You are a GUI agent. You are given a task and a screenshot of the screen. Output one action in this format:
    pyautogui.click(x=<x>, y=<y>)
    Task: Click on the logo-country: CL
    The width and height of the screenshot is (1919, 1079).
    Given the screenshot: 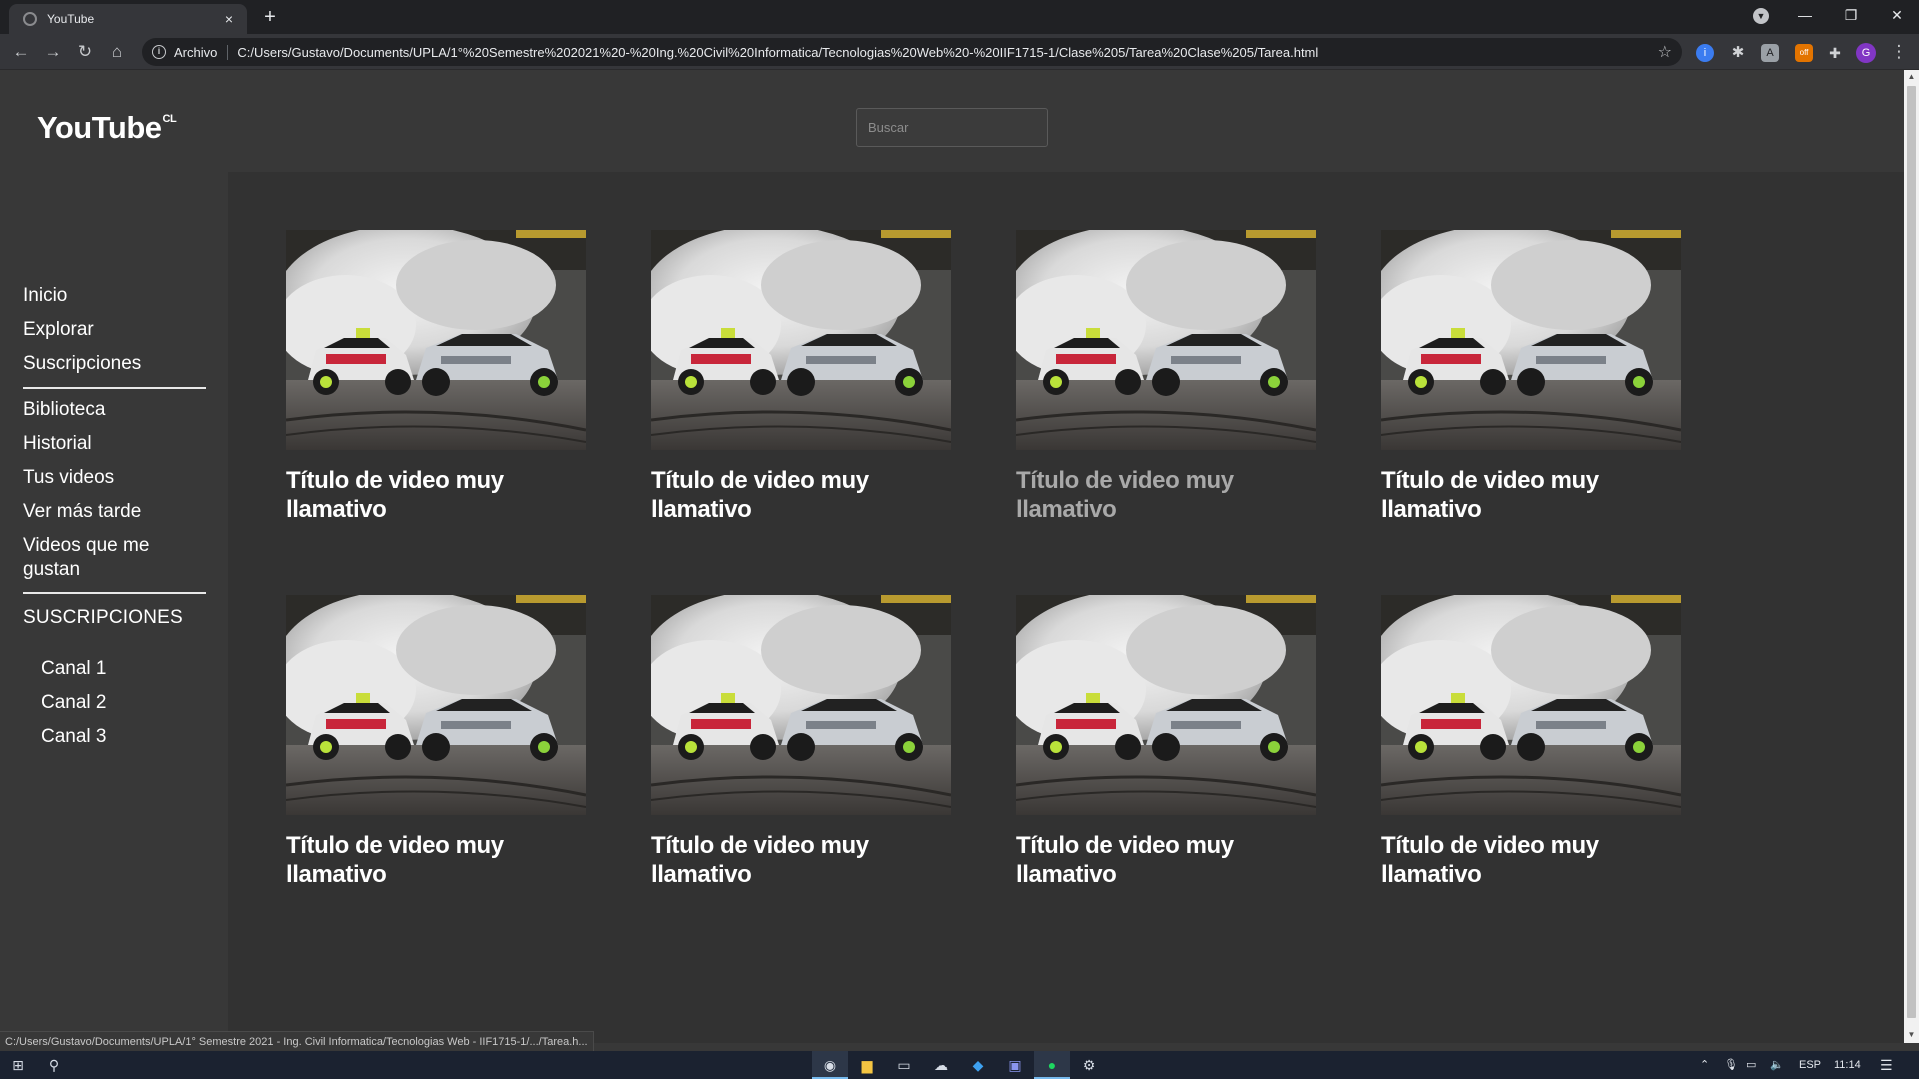 What is the action you would take?
    pyautogui.click(x=169, y=119)
    